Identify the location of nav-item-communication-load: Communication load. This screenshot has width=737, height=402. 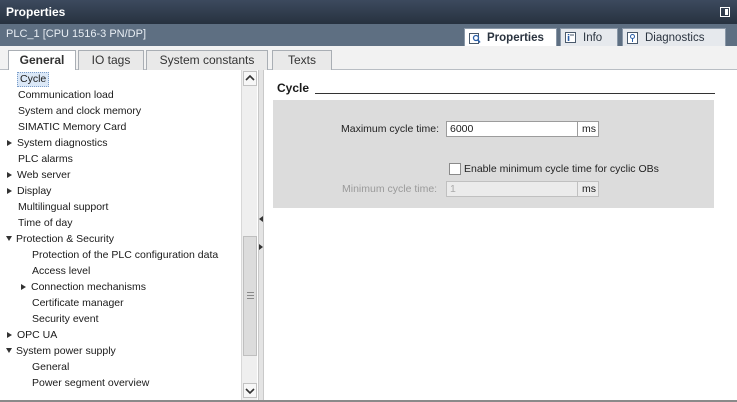
(66, 95).